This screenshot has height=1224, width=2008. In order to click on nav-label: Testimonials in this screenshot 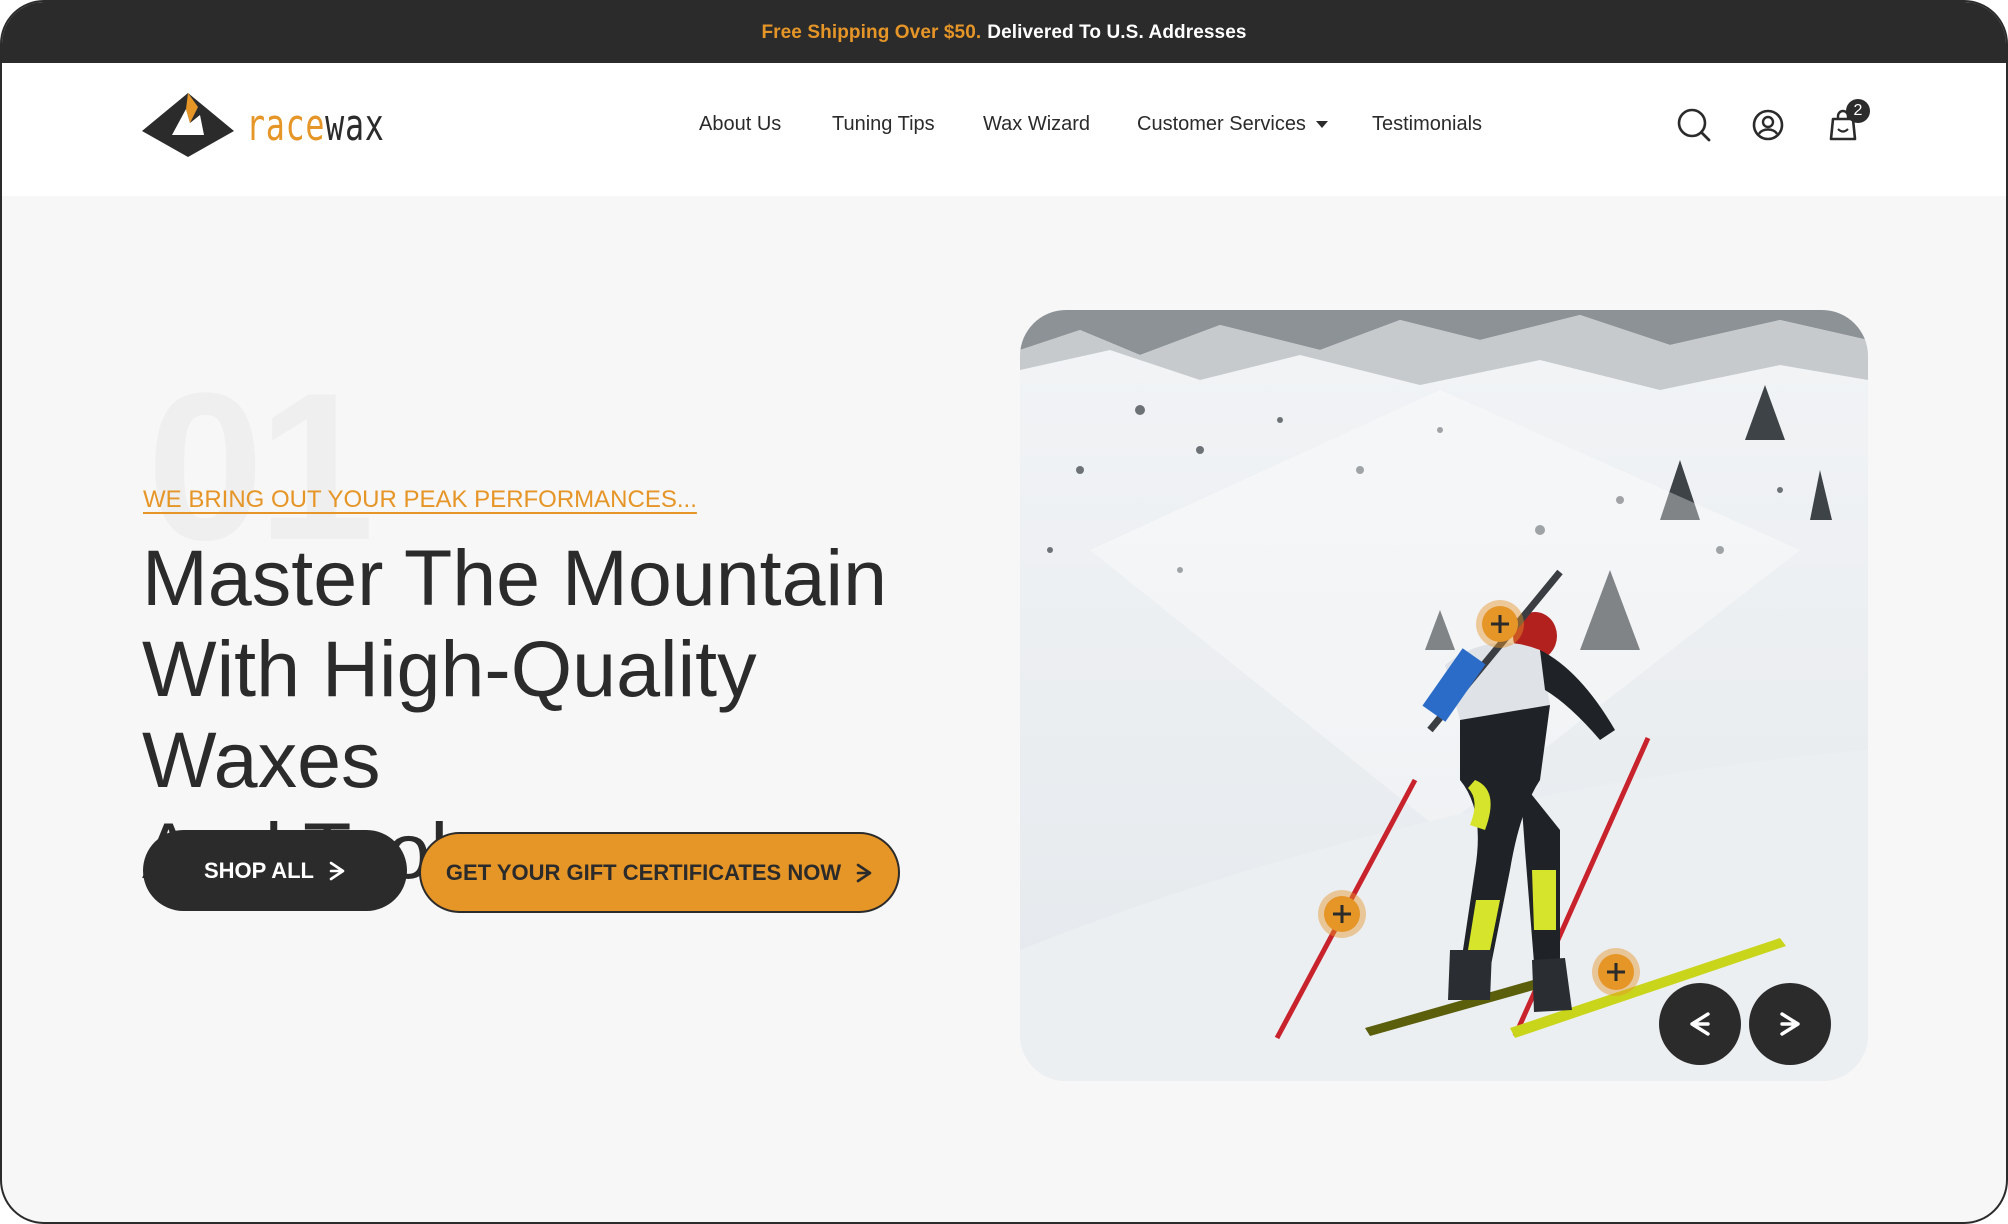, I will do `click(1427, 124)`.